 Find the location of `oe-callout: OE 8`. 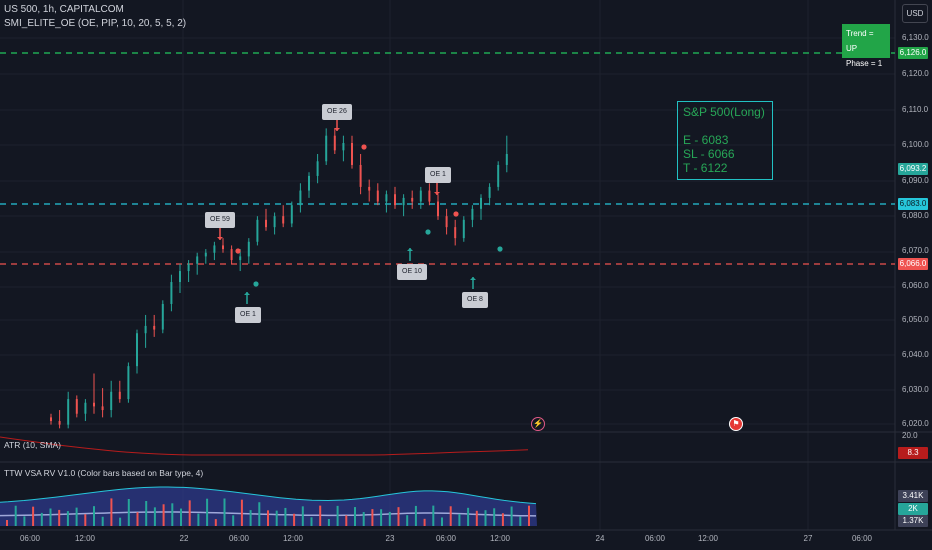

oe-callout: OE 8 is located at coordinates (475, 300).